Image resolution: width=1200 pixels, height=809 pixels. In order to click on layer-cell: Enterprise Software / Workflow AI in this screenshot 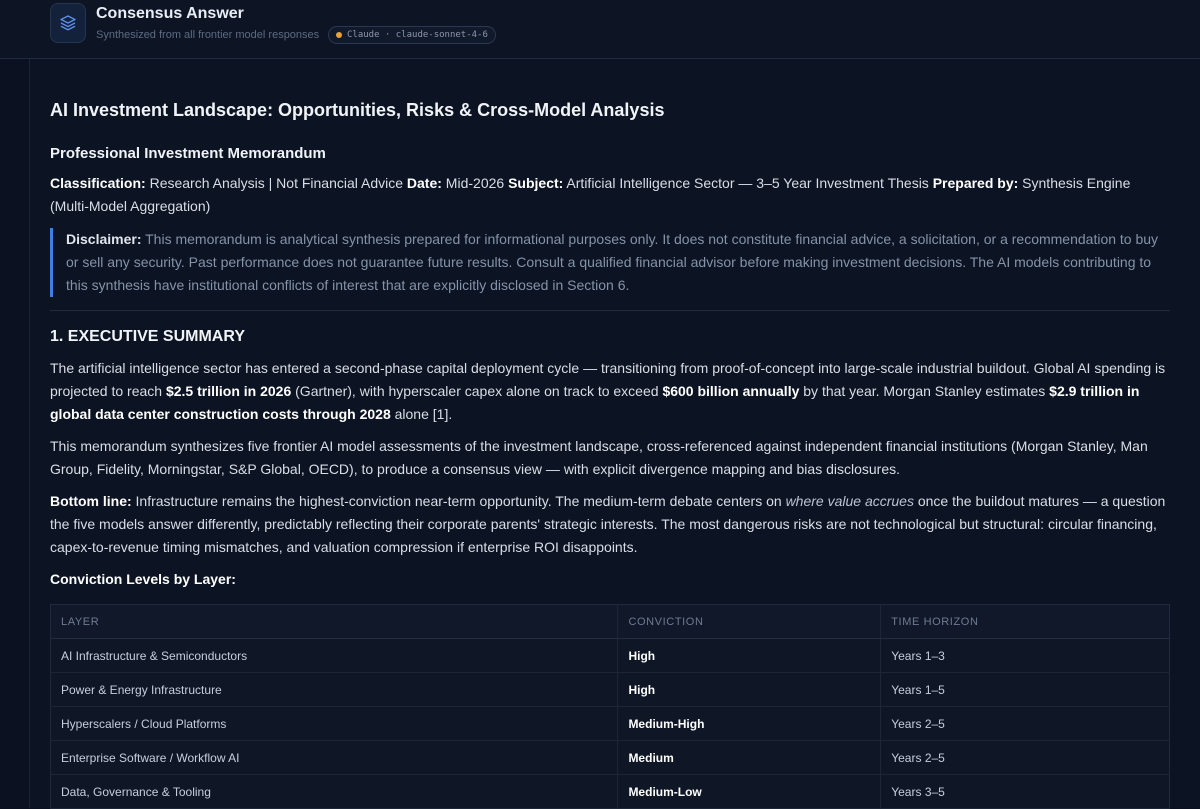, I will do `click(334, 757)`.